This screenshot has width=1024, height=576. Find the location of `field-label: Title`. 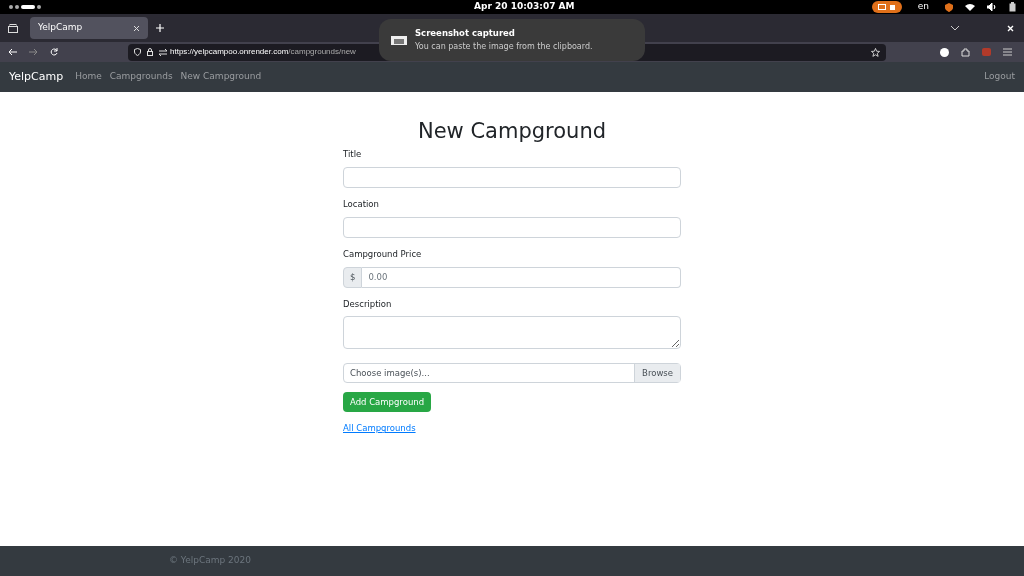

field-label: Title is located at coordinates (352, 154).